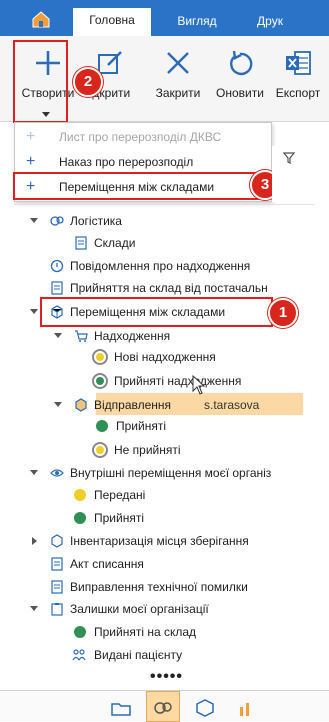 The image size is (329, 722). I want to click on menu-item-label: Лист про перерозподіл ДКВС, so click(140, 137).